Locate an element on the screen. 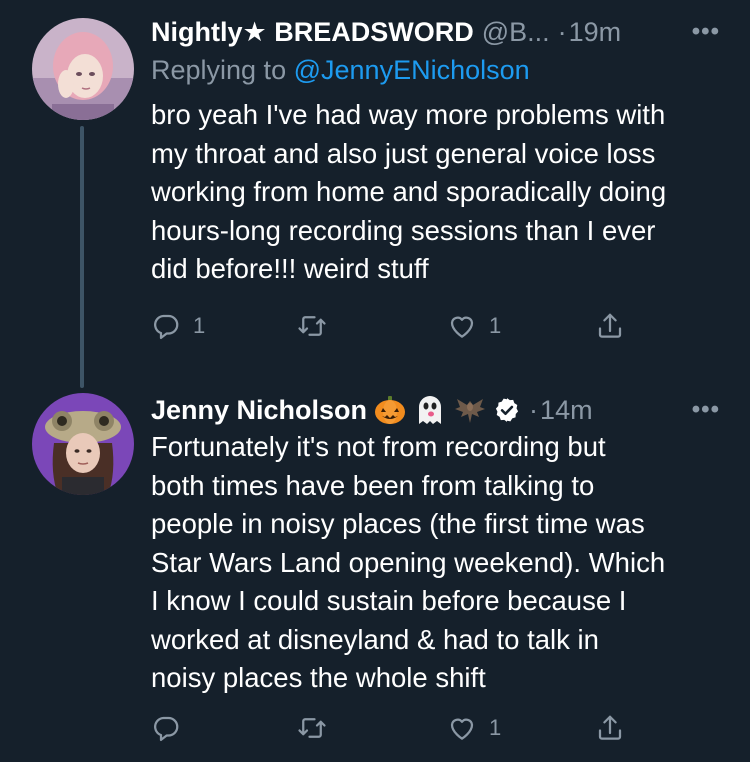 The height and width of the screenshot is (762, 750). verified-badge-icon is located at coordinates (507, 410).